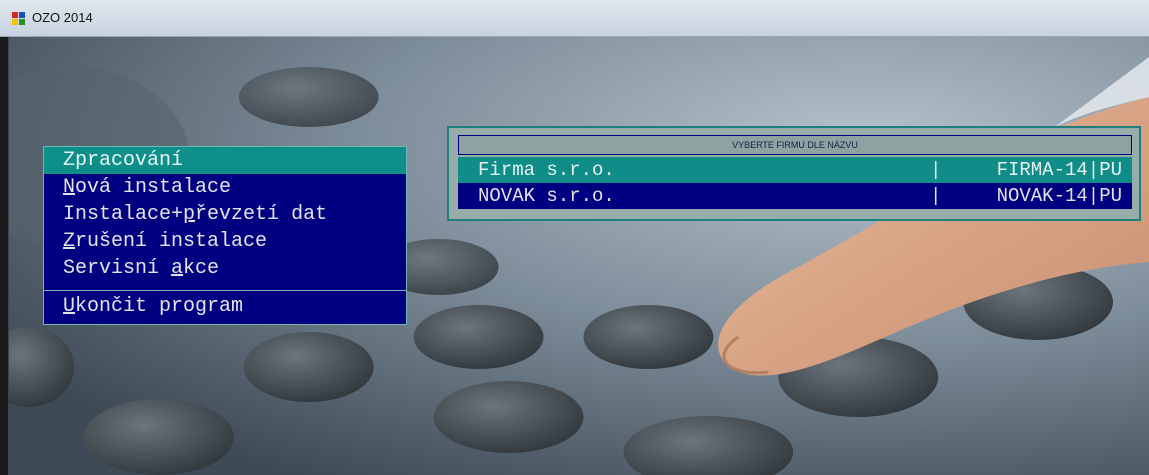 The width and height of the screenshot is (1149, 475). I want to click on company-row: Firma s.r.o. | FIRMA-14|PU, so click(795, 170).